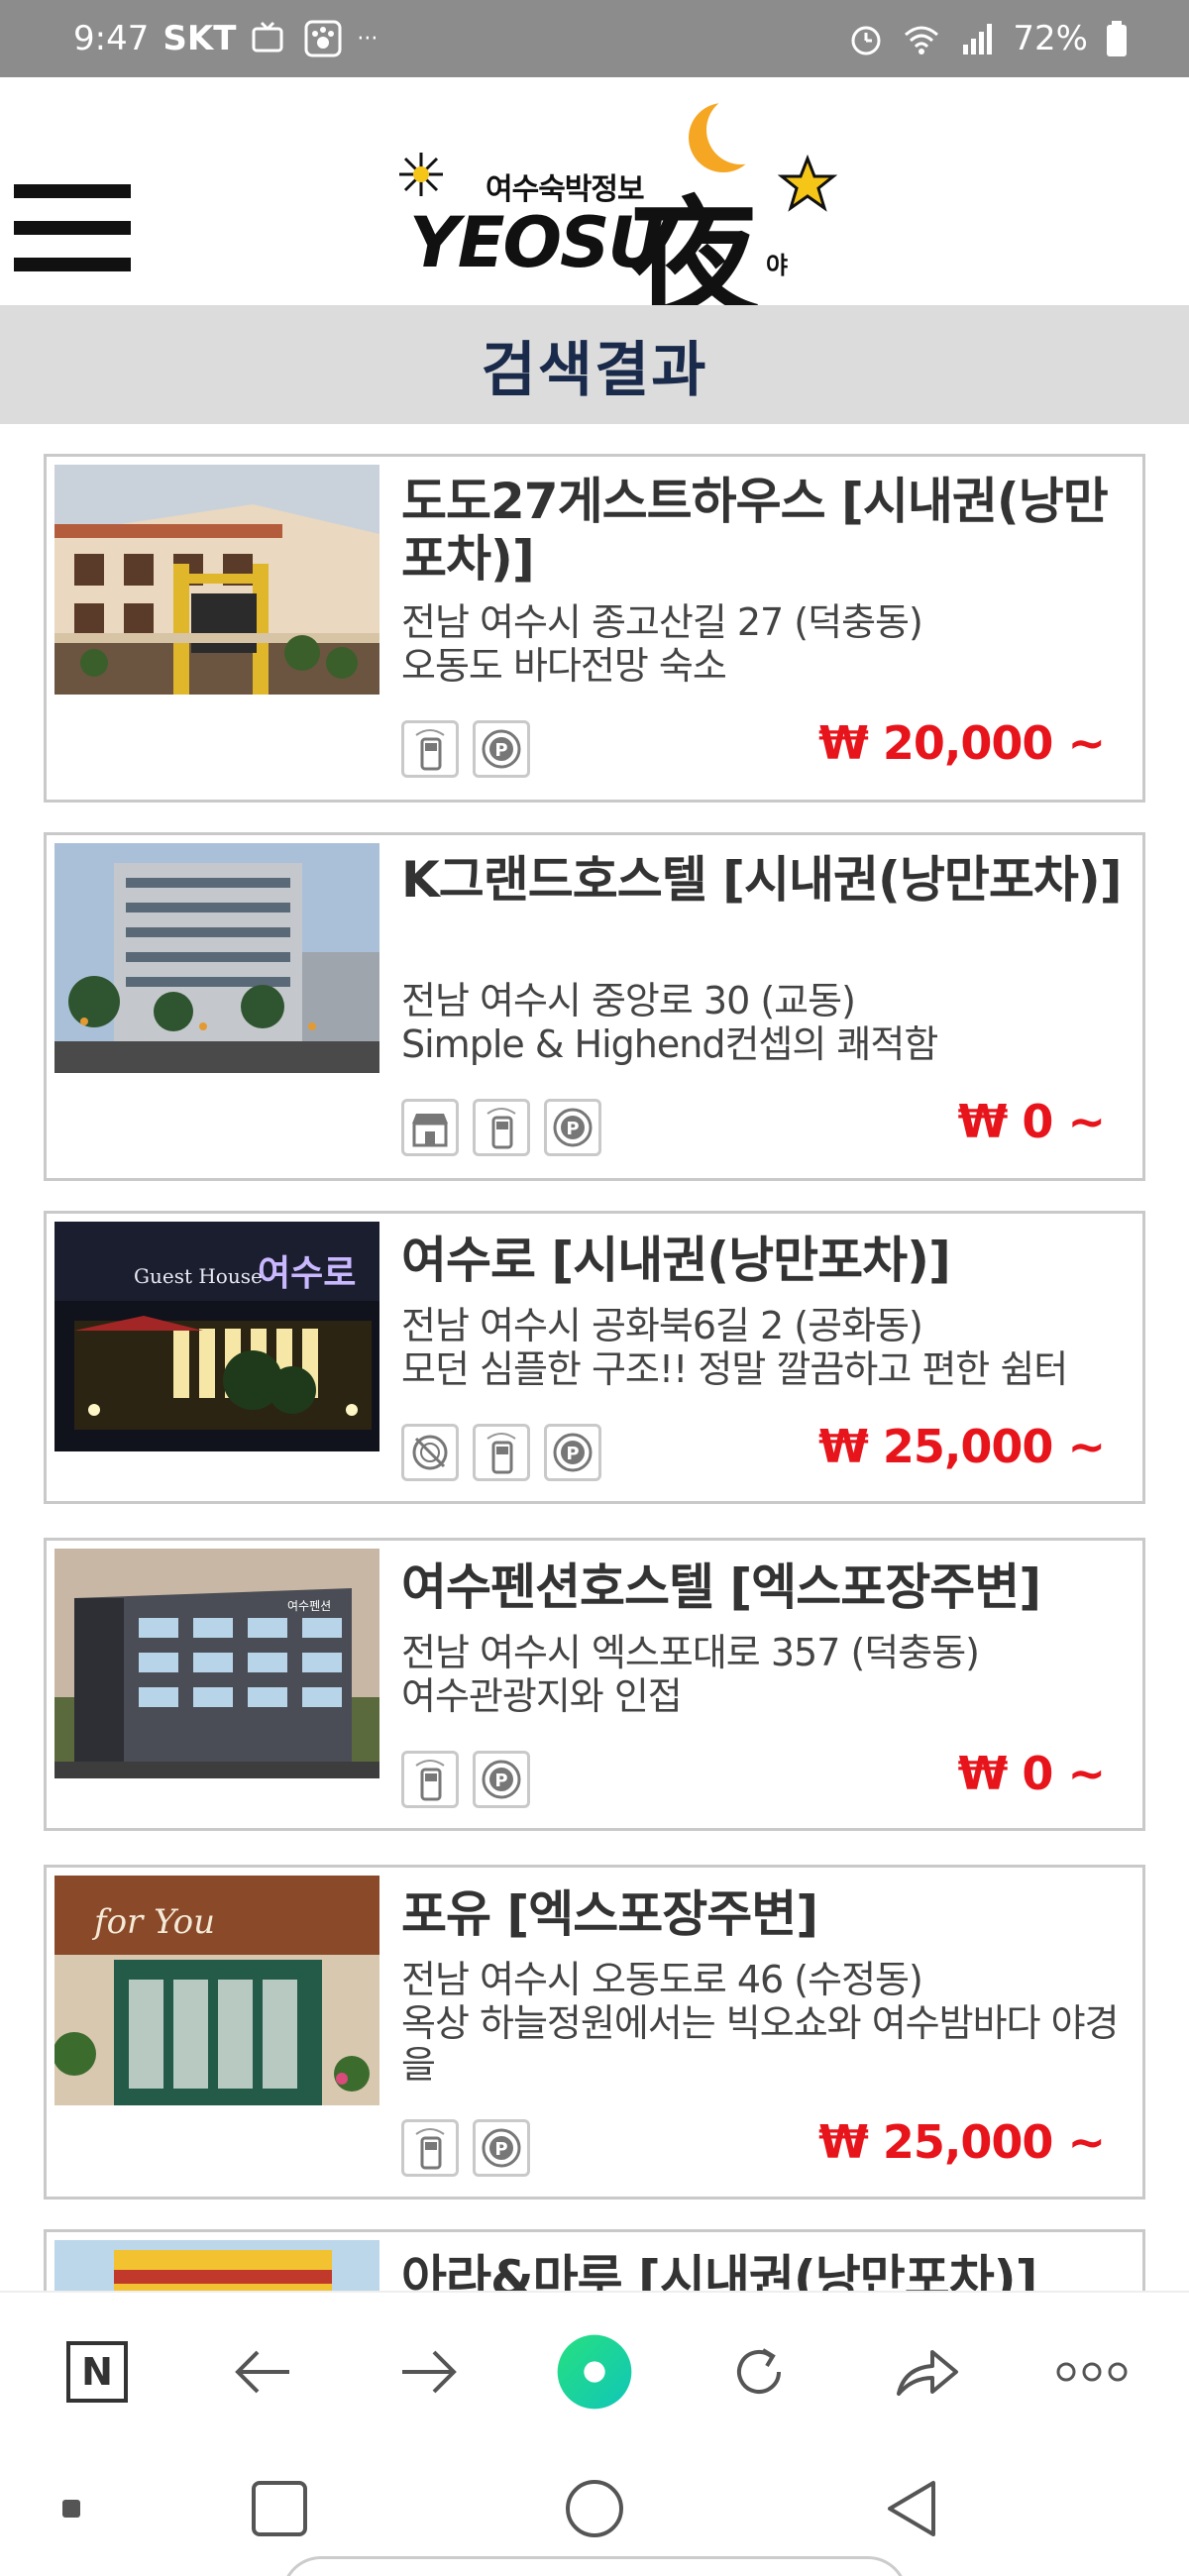  I want to click on more-dots-icon, so click(1092, 2372).